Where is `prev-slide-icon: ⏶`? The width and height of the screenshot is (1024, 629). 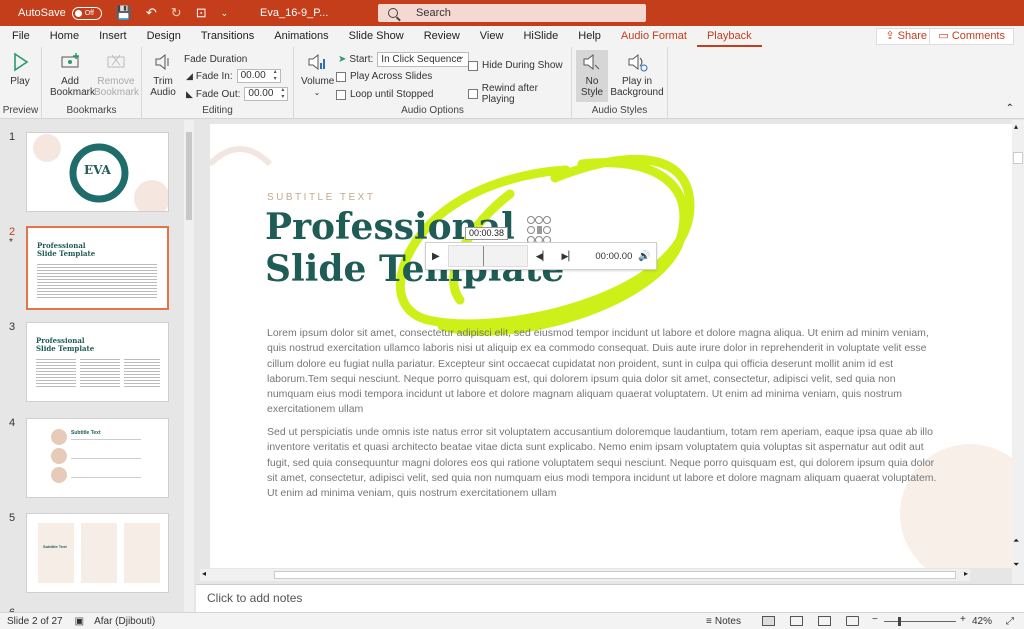
prev-slide-icon: ⏶ is located at coordinates (1016, 541).